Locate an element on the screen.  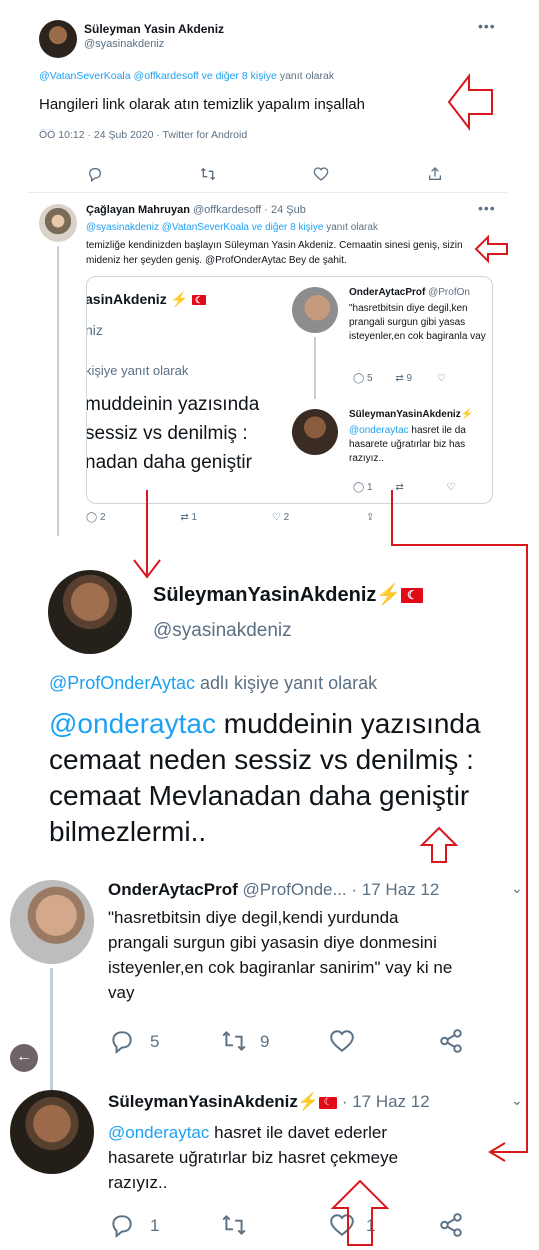
zoom-text-line: bilmezlermi.. is located at coordinates (128, 831).